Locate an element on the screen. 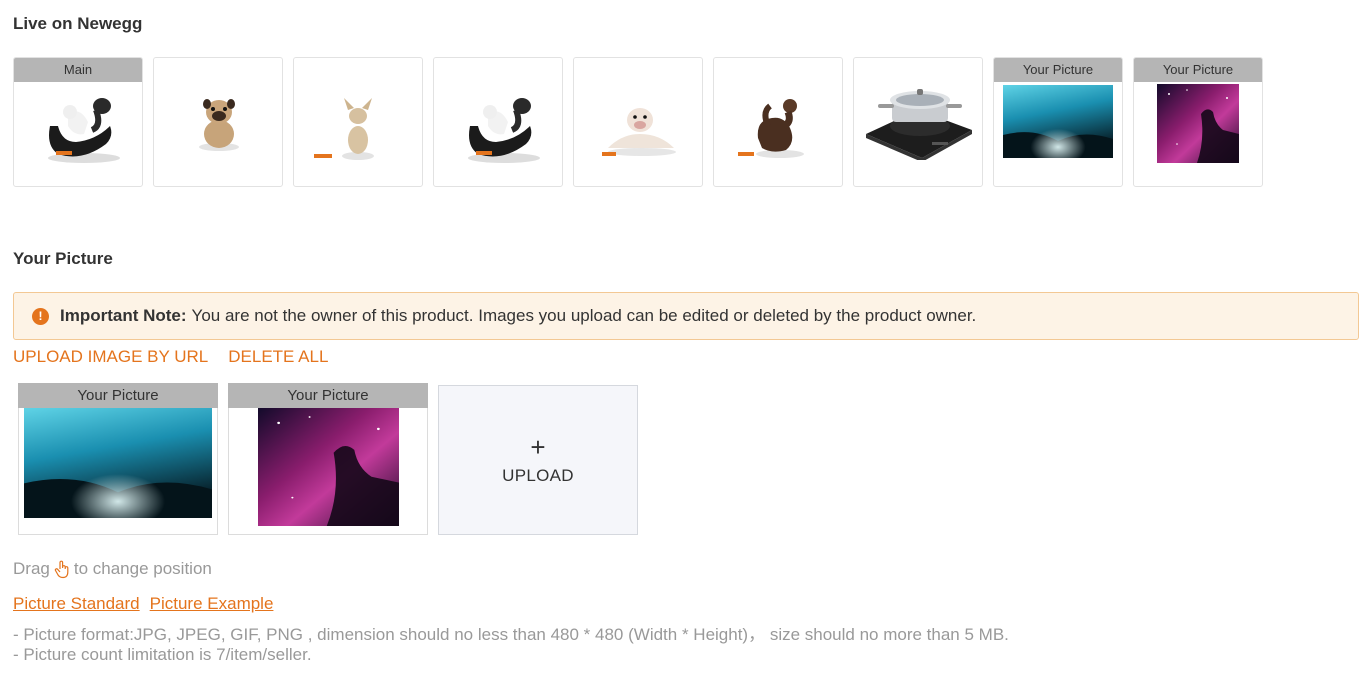  chihuahua-image is located at coordinates (344, 129).